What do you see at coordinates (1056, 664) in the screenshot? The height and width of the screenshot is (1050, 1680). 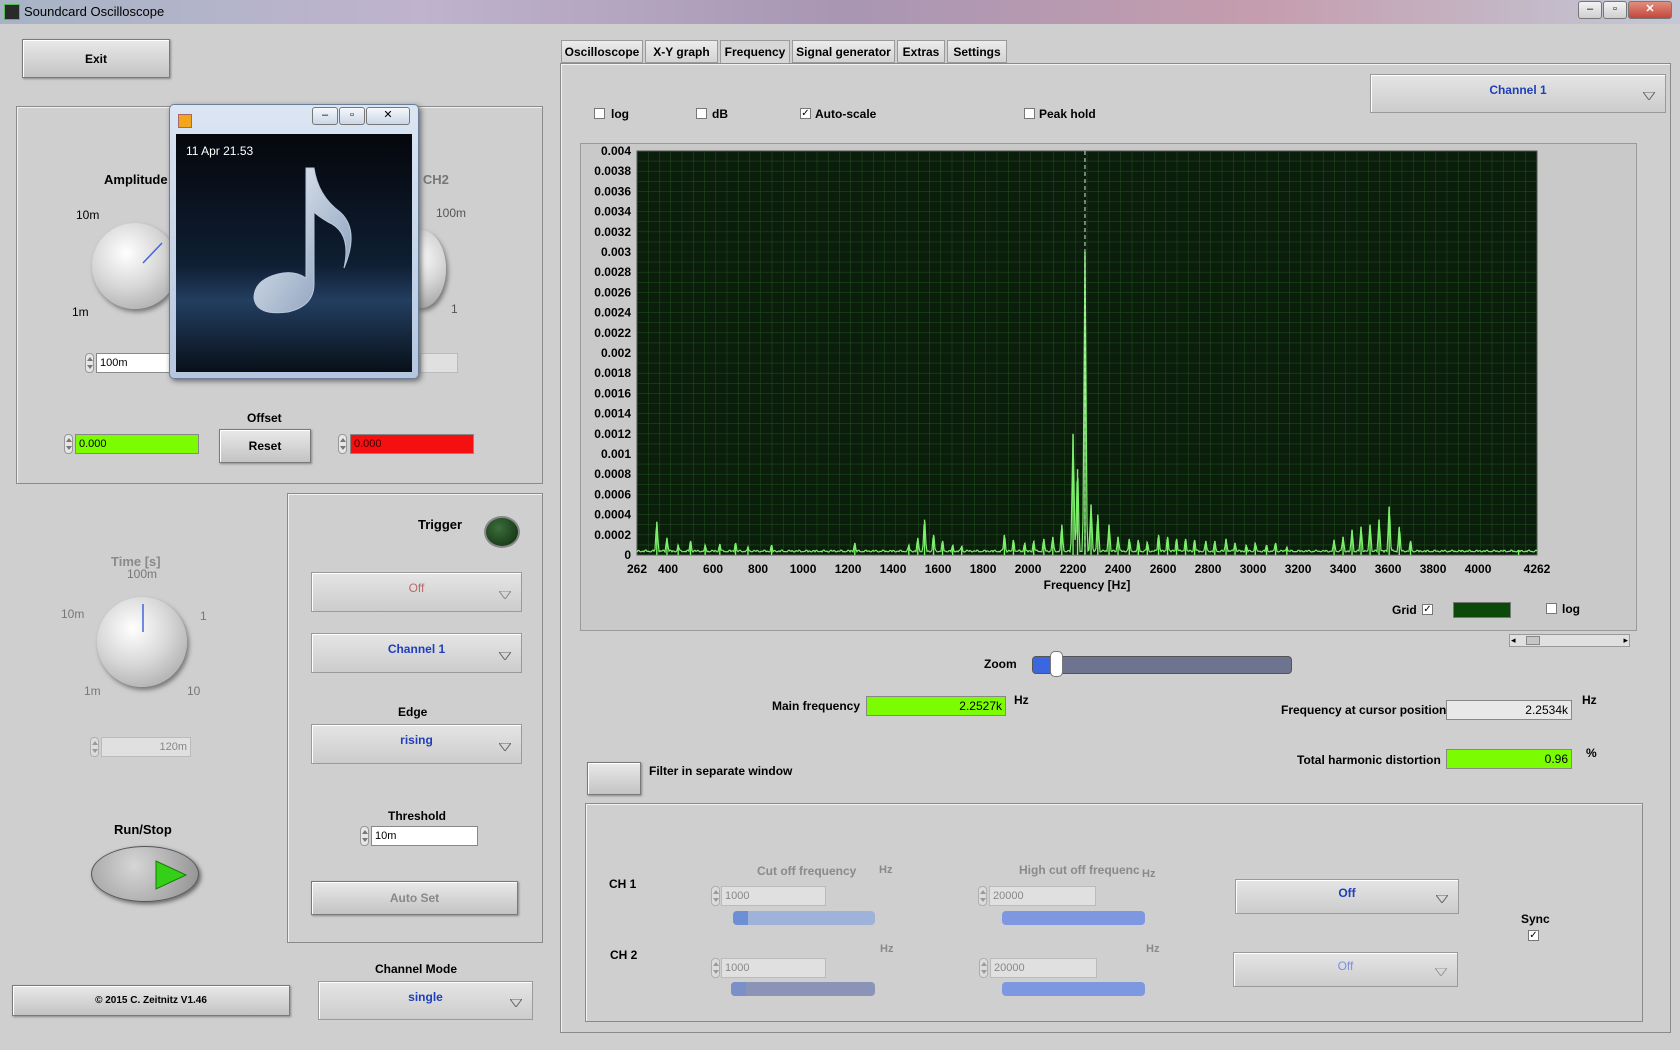 I see `zoom-slider-thumb` at bounding box center [1056, 664].